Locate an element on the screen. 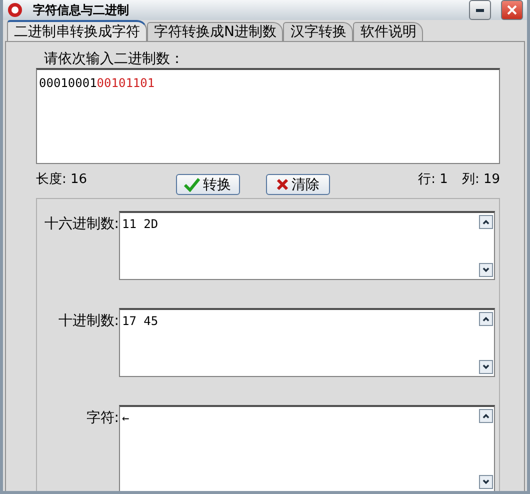  check-icon is located at coordinates (192, 185).